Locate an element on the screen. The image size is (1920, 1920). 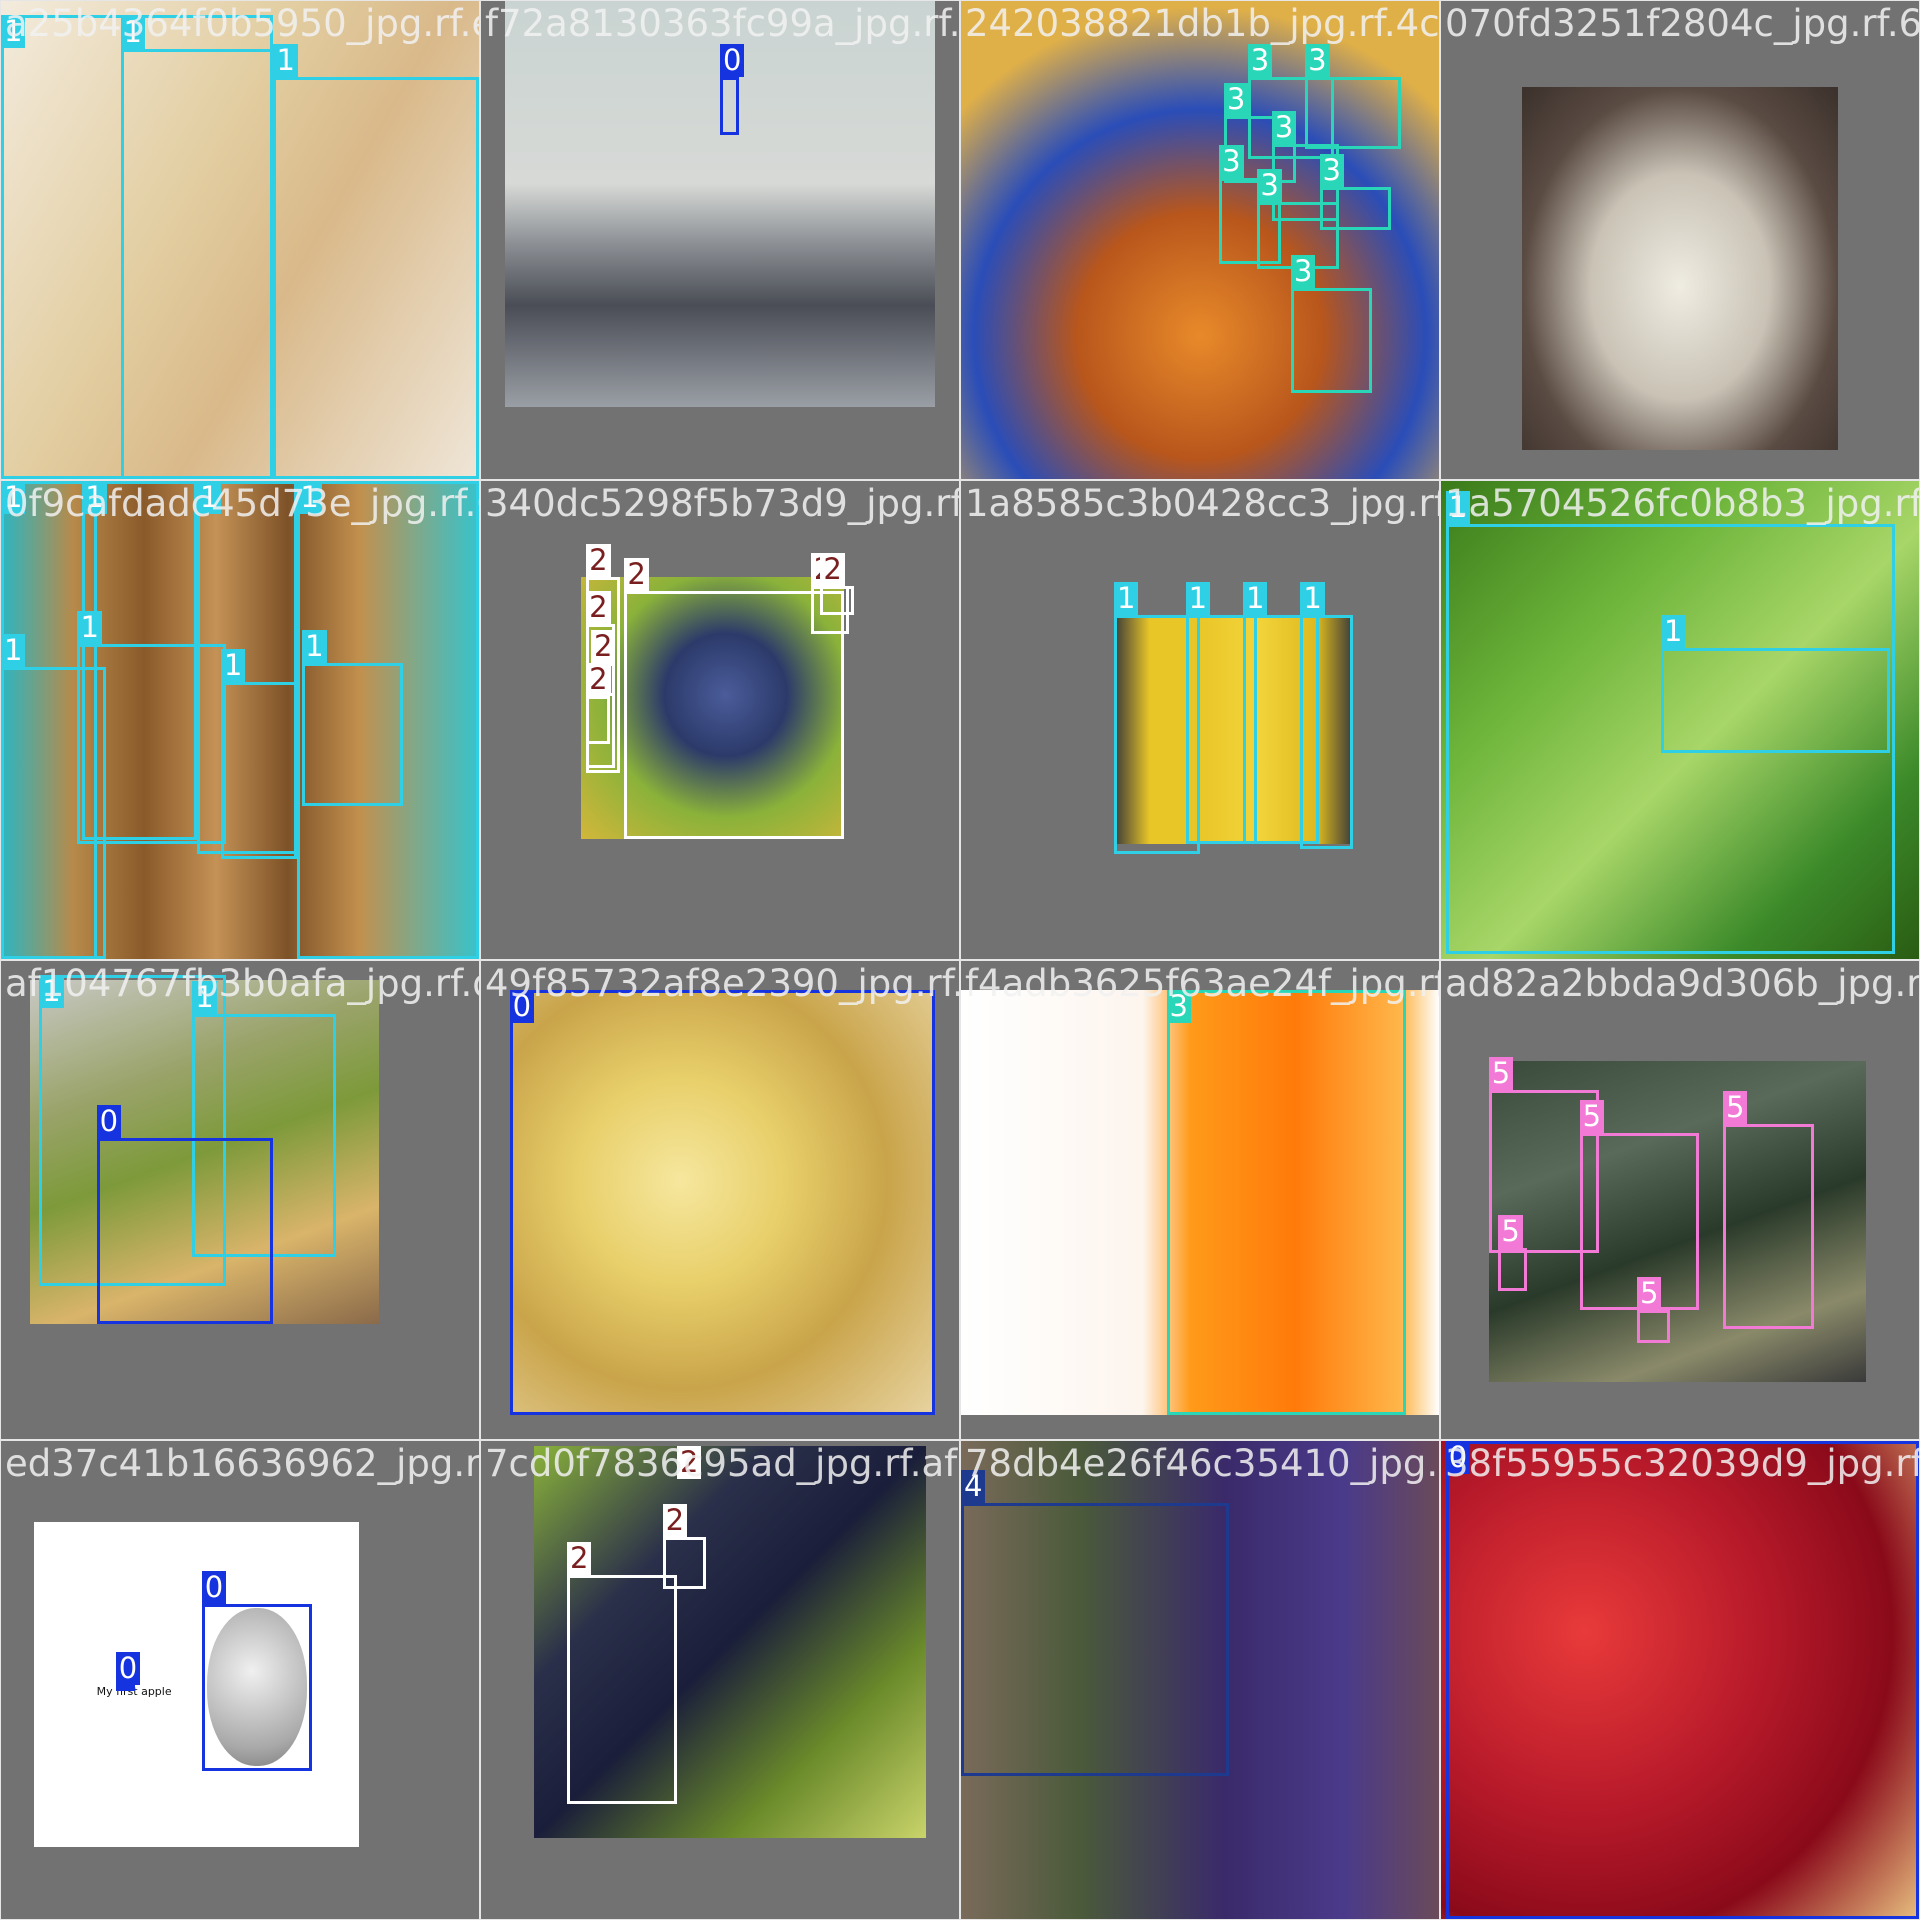
image-tile: 11111a8585c3b0428cc3_jpg.rf.7c is located at coordinates (1200, 720).